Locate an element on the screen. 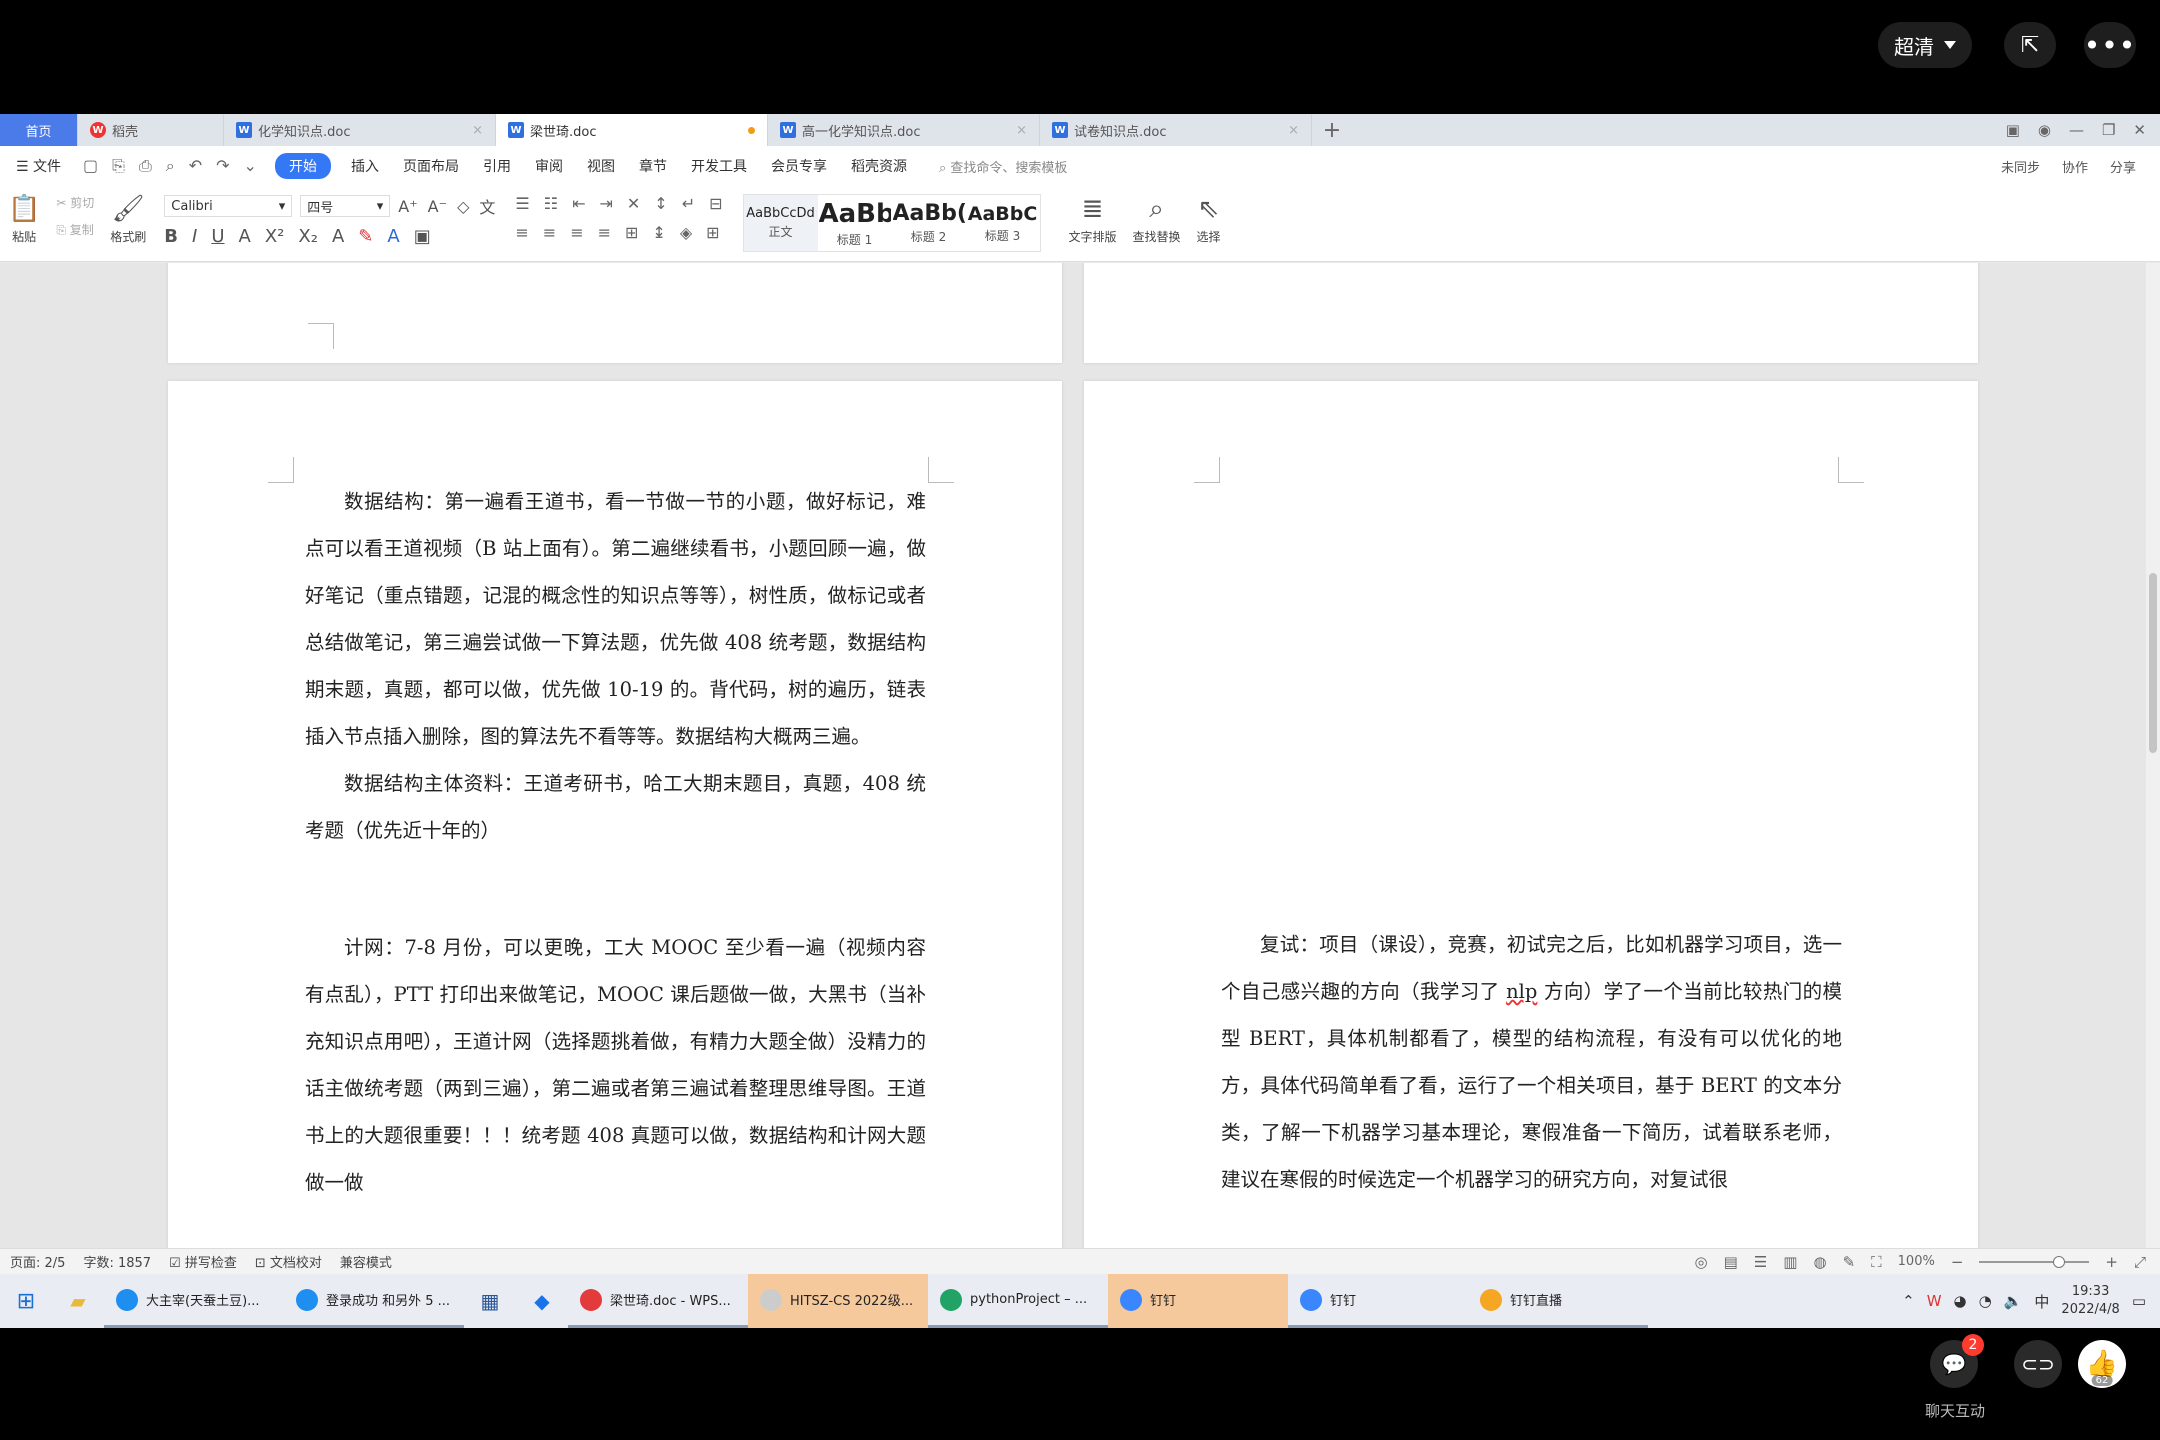  close-window-icon: ✕ is located at coordinates (2139, 130).